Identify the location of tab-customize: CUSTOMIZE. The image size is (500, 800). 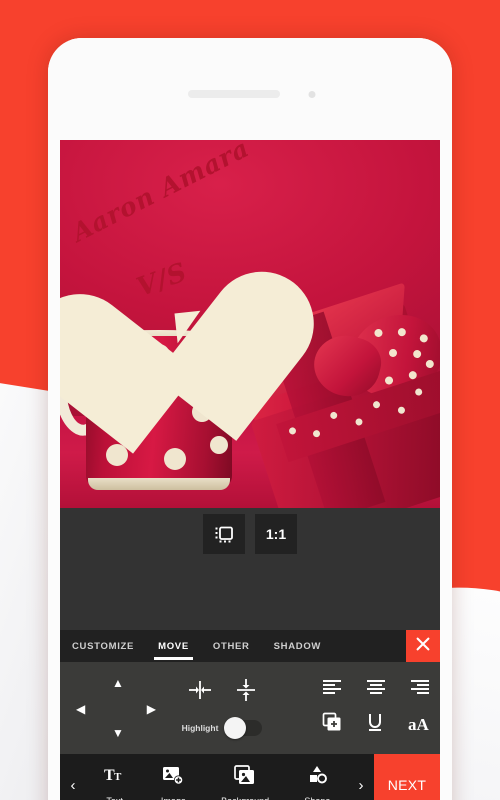
(103, 646).